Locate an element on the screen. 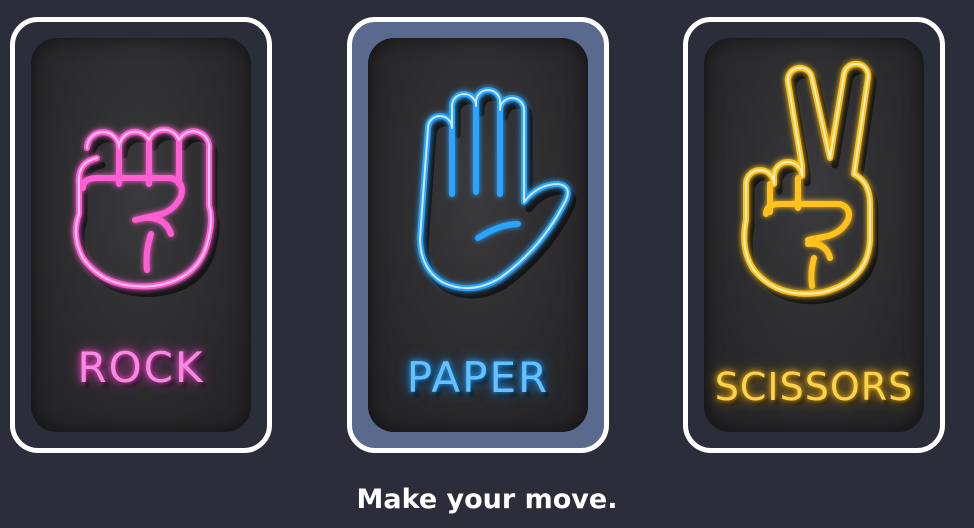  scissors-label: SCISSORS is located at coordinates (814, 387).